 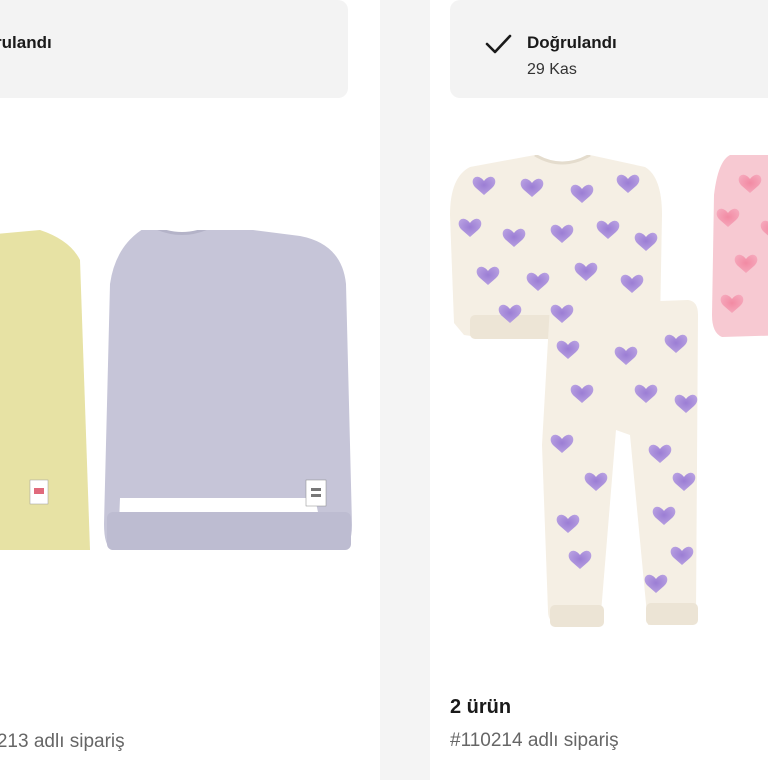 I want to click on status-date: 29 Kas, so click(x=552, y=69).